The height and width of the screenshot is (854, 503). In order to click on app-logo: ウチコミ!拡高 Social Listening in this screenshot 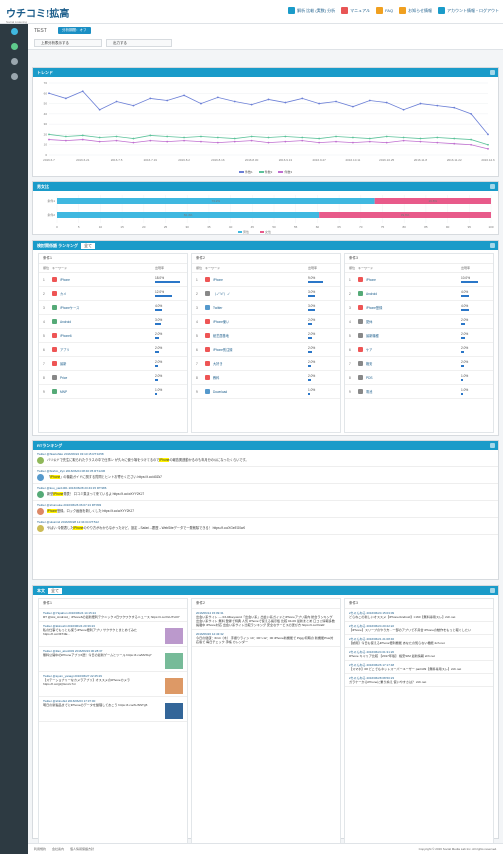, I will do `click(37, 14)`.